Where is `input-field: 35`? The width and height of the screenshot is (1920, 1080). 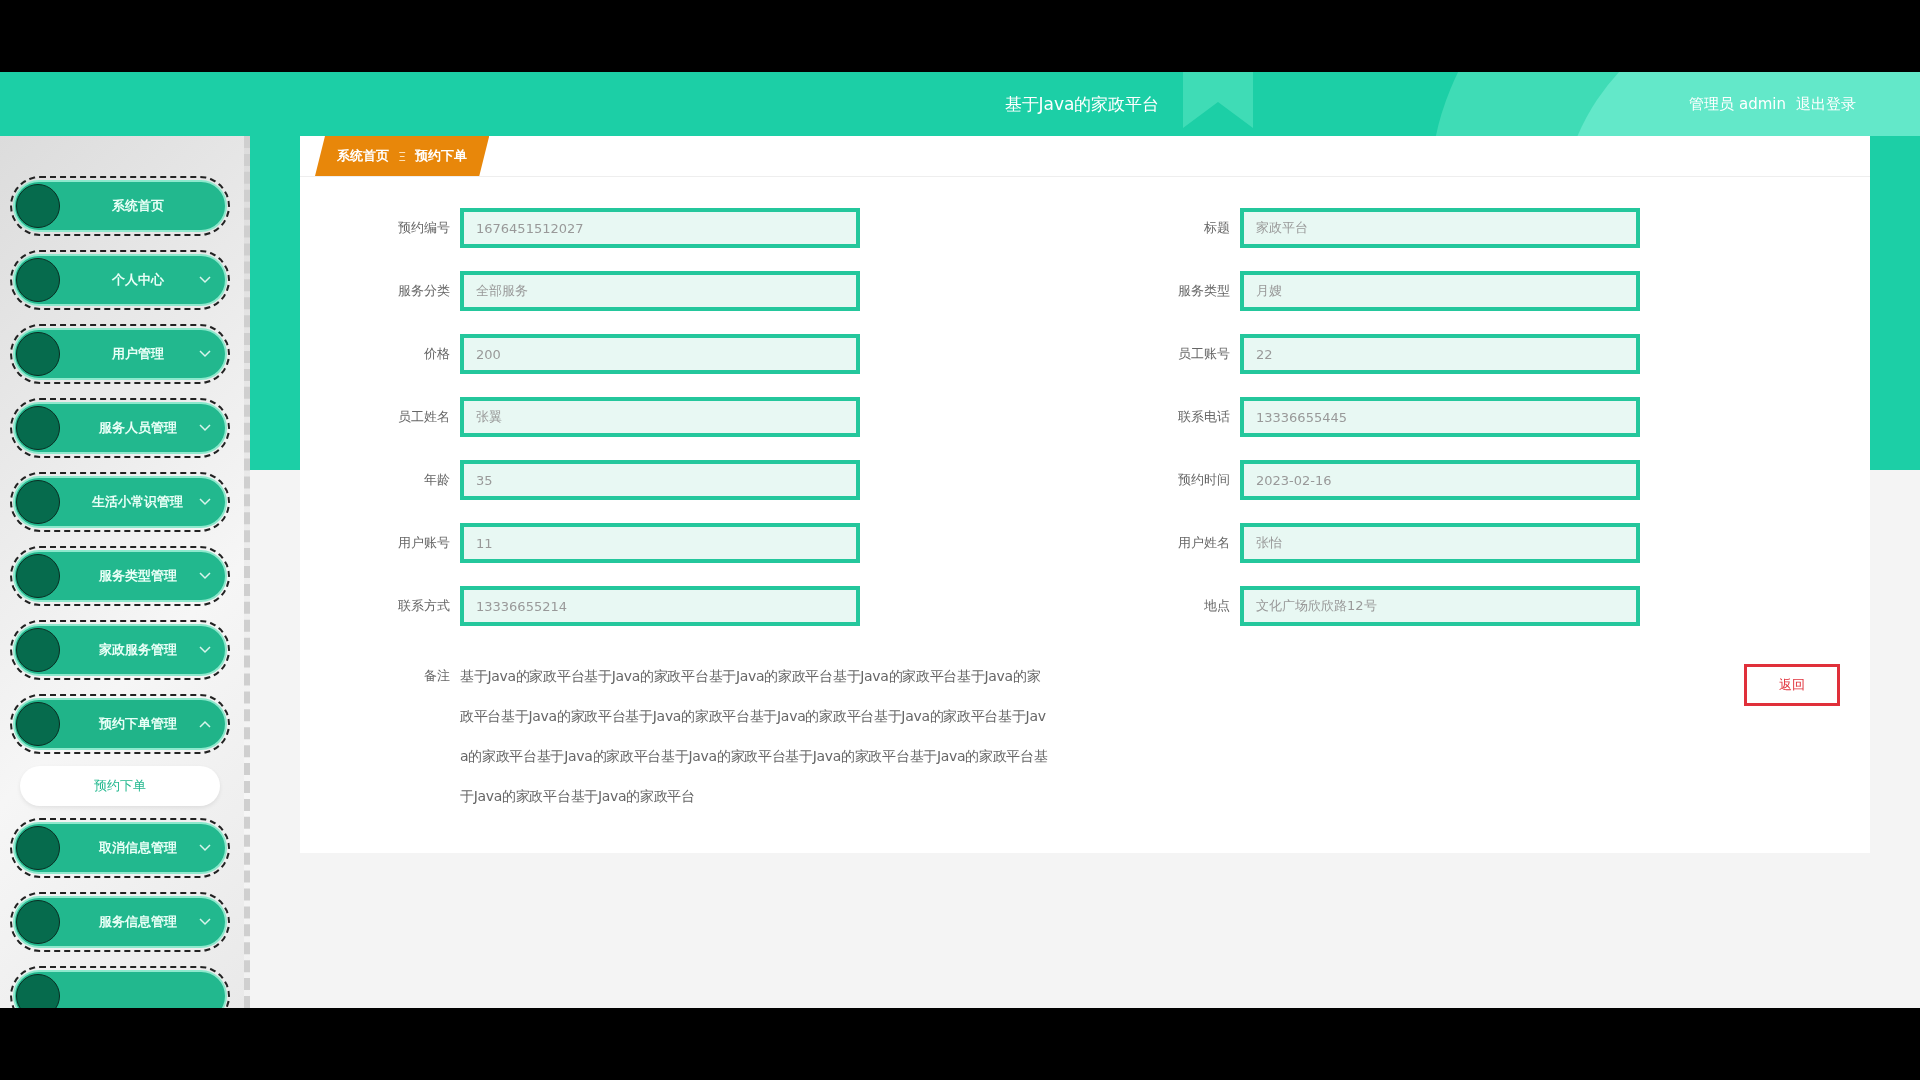 input-field: 35 is located at coordinates (660, 480).